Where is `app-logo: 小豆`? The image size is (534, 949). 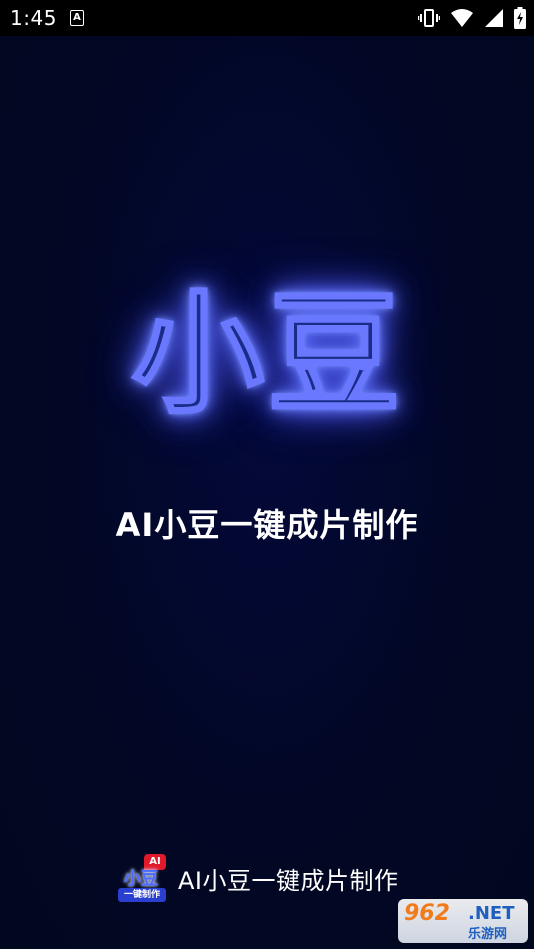 app-logo: 小豆 is located at coordinates (268, 355).